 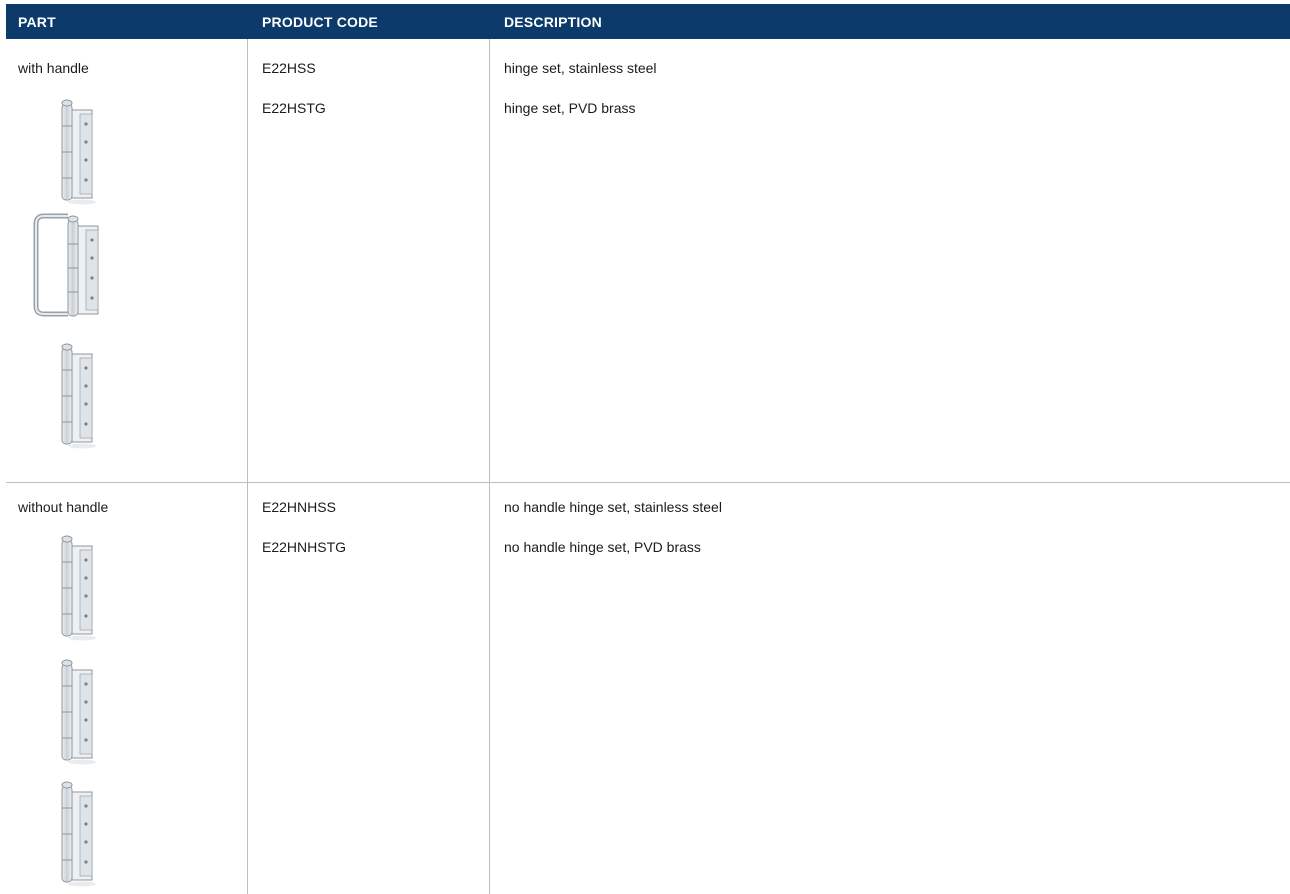 I want to click on product-description: hinge set, stainless steel, so click(x=580, y=68).